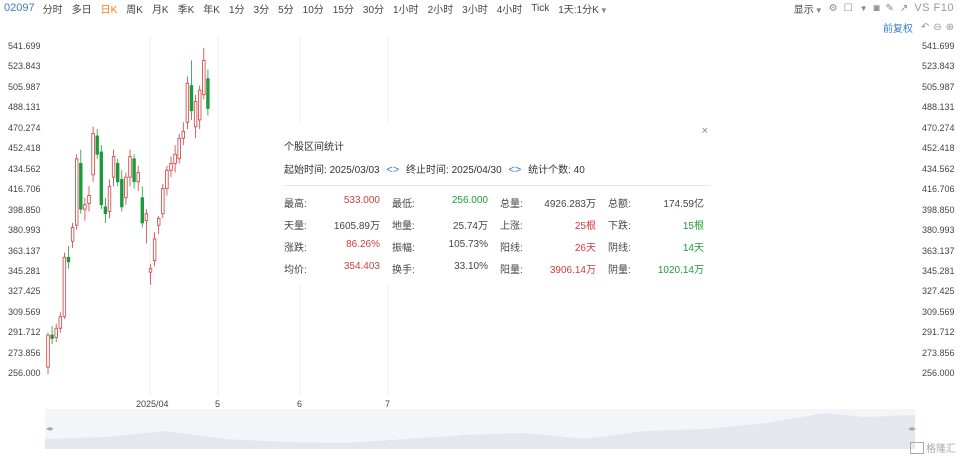 The width and height of the screenshot is (960, 459). Describe the element at coordinates (82, 8) in the screenshot. I see `period-tab: 多日` at that location.